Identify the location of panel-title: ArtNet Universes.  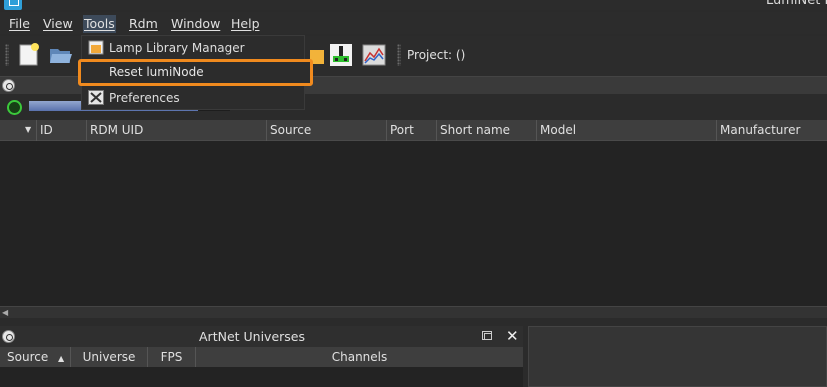
(252, 336).